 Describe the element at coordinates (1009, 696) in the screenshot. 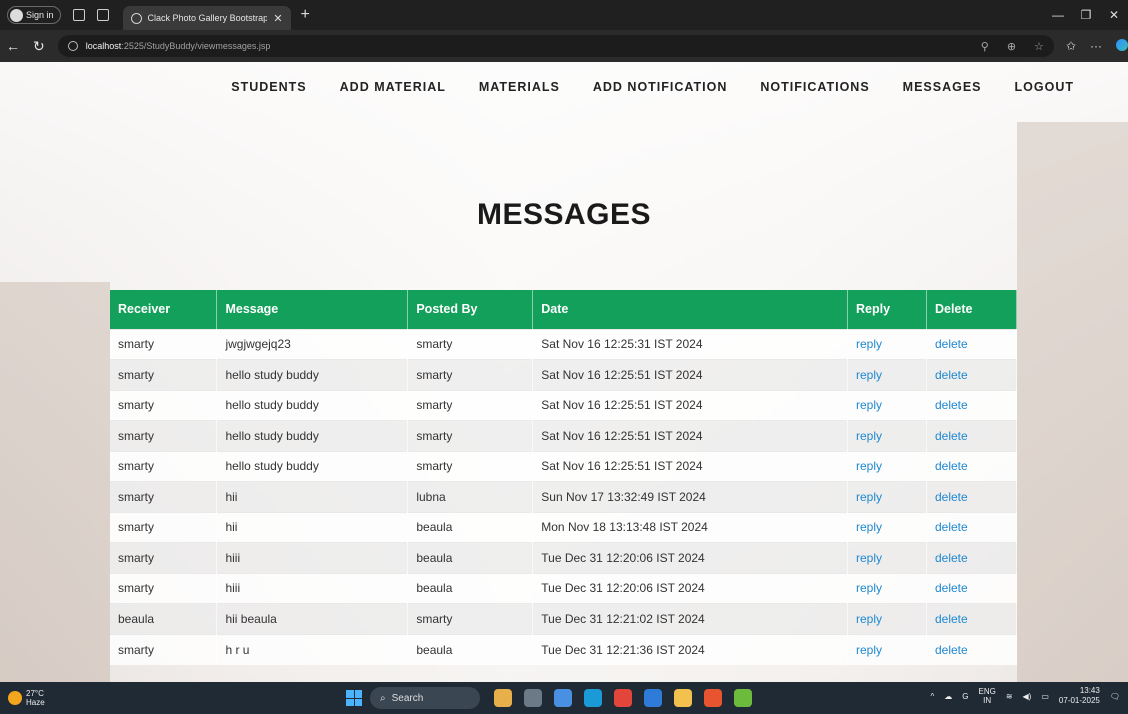

I see `wifi-icon: ≋` at that location.